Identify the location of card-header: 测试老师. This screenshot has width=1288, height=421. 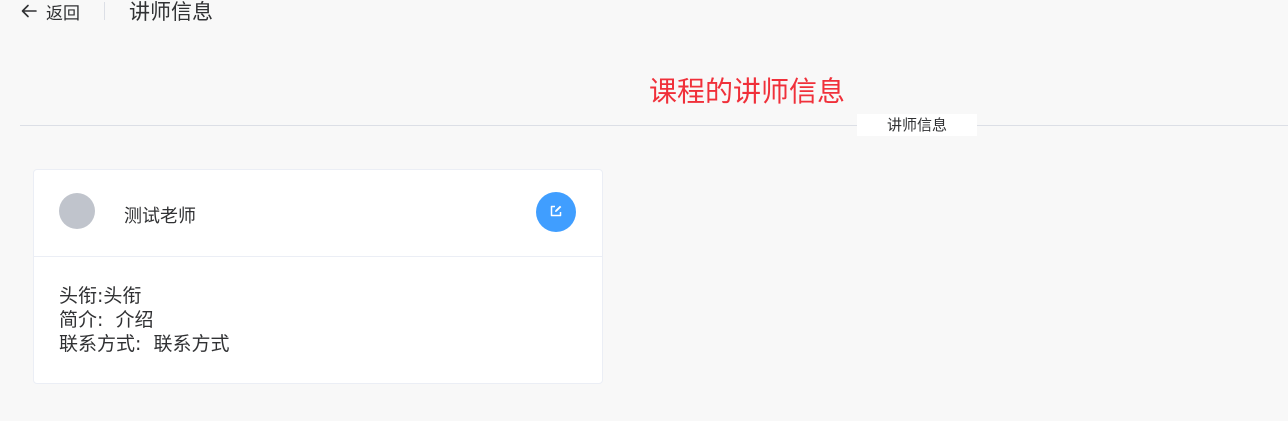
(318, 213).